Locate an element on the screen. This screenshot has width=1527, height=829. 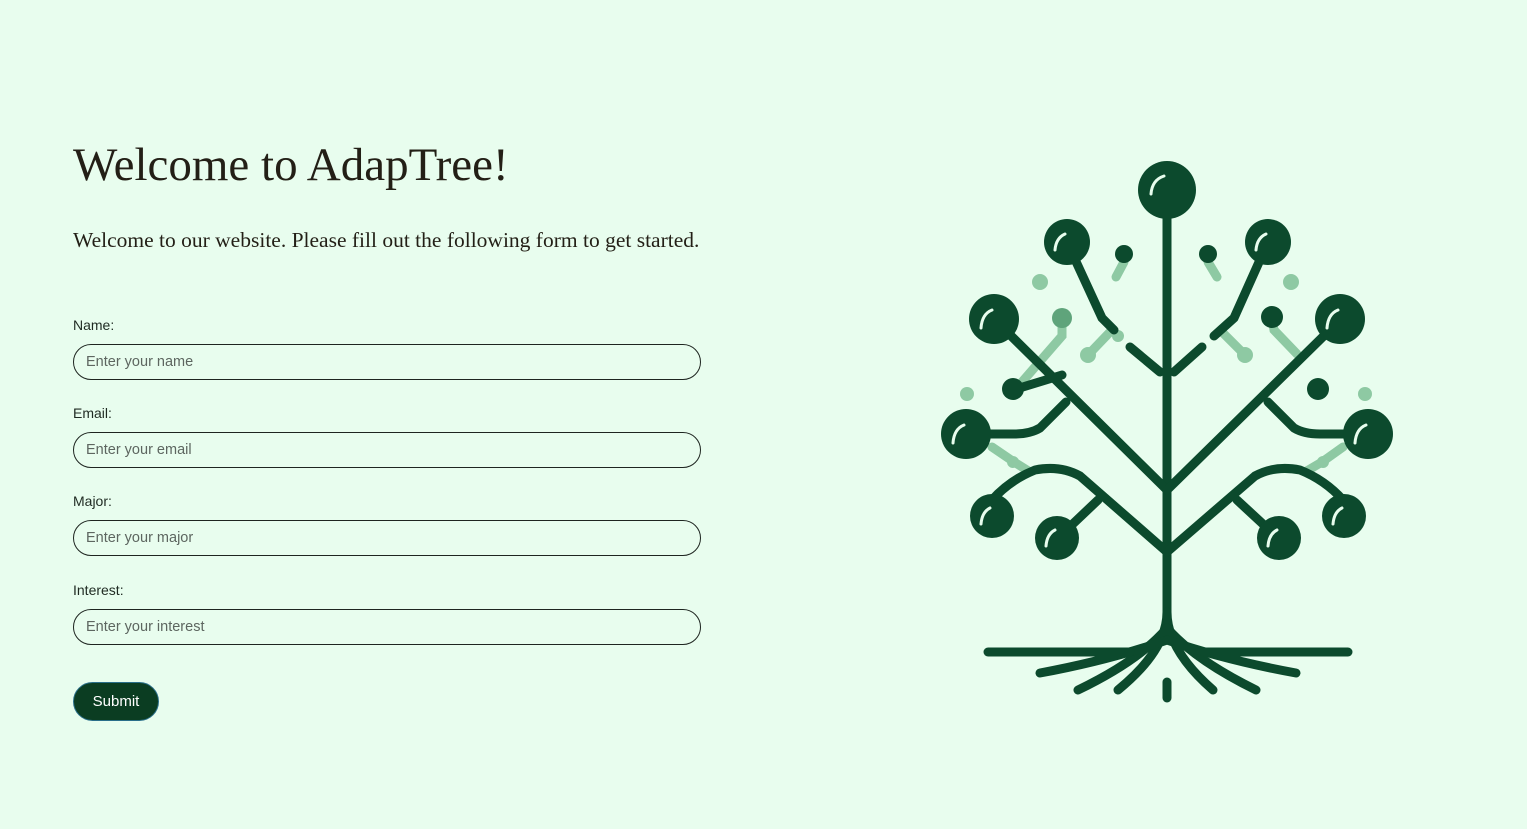
email-input is located at coordinates (387, 450).